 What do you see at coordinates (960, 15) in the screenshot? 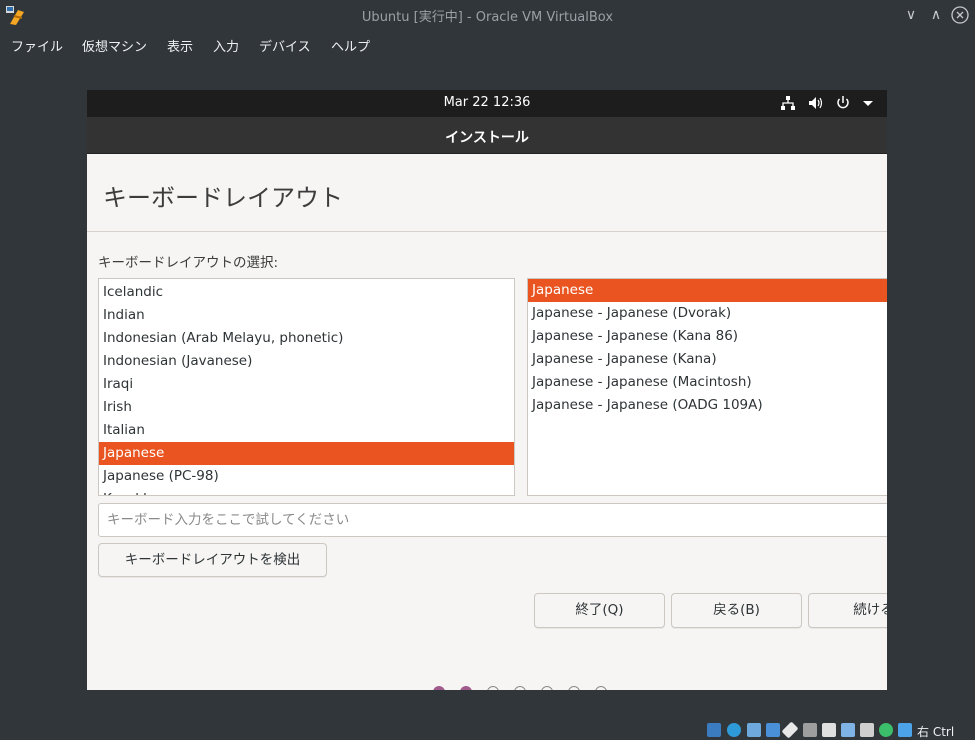
I see `close-icon` at bounding box center [960, 15].